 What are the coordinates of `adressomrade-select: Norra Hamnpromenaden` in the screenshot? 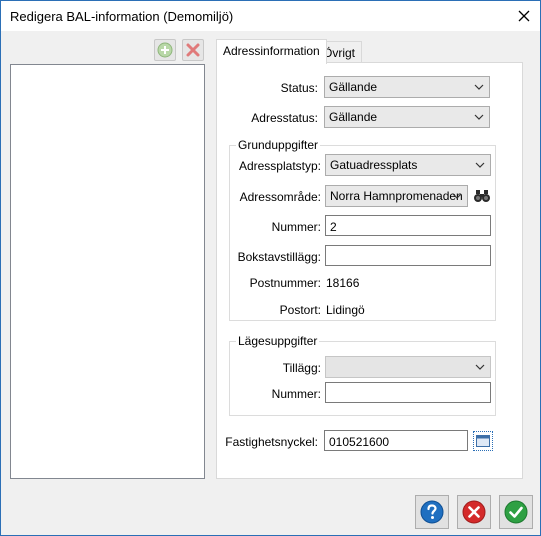 It's located at (396, 196).